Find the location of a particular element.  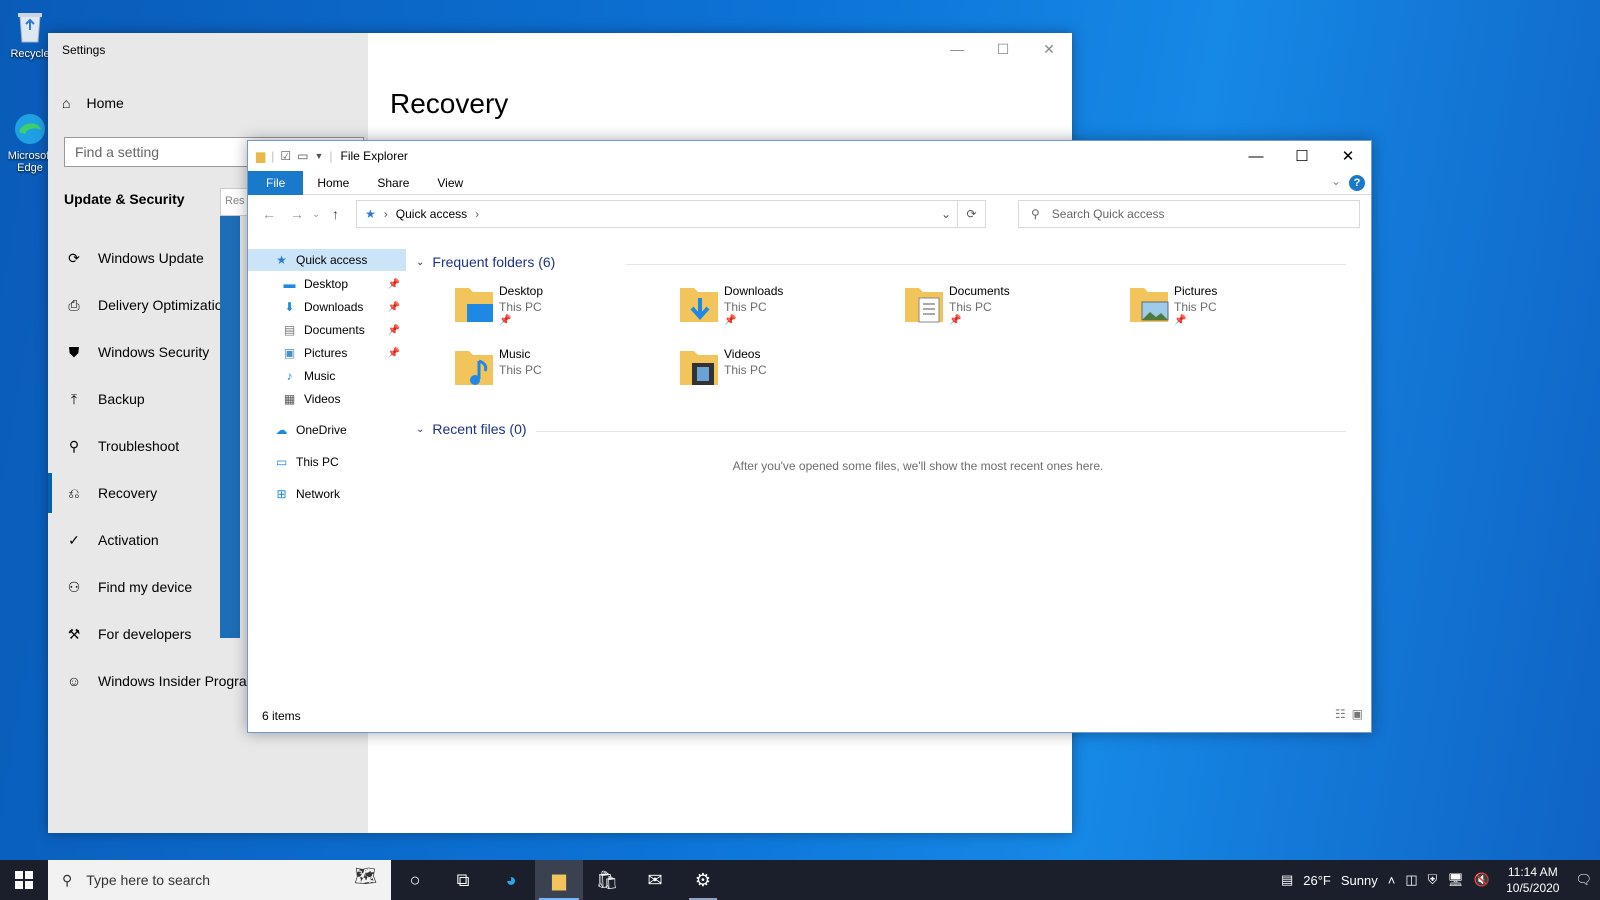

nav-this-pc: ▭ This PC is located at coordinates (327, 462).